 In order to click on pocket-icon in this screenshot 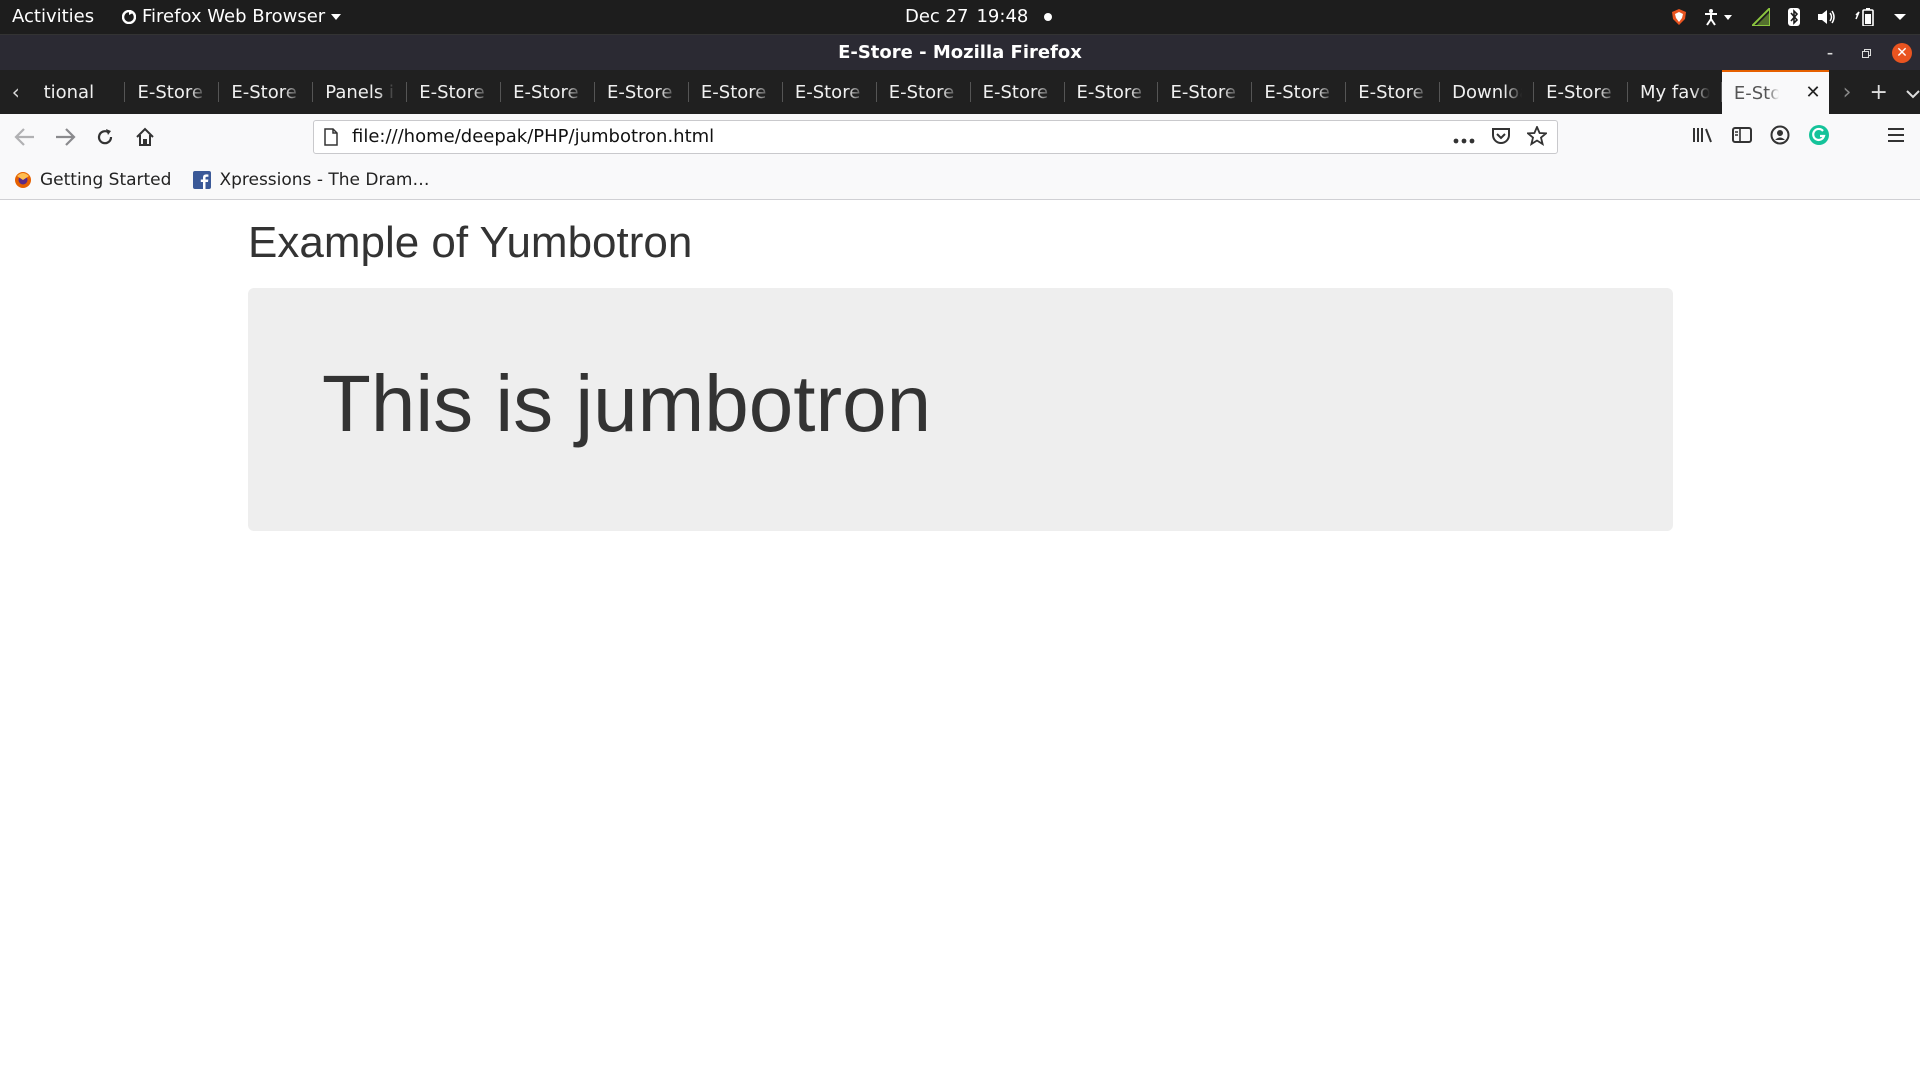, I will do `click(1501, 138)`.